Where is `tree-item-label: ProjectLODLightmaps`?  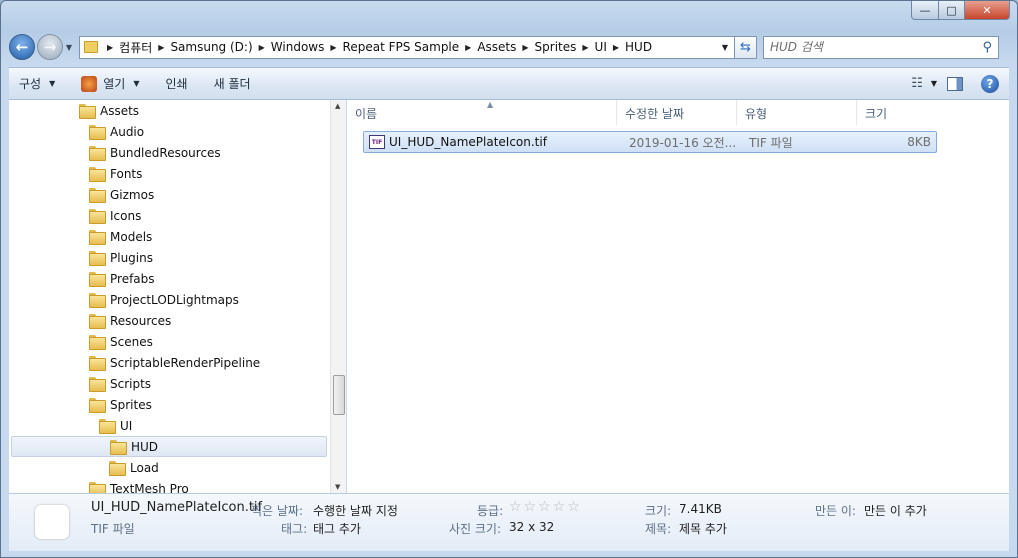 tree-item-label: ProjectLODLightmaps is located at coordinates (174, 299).